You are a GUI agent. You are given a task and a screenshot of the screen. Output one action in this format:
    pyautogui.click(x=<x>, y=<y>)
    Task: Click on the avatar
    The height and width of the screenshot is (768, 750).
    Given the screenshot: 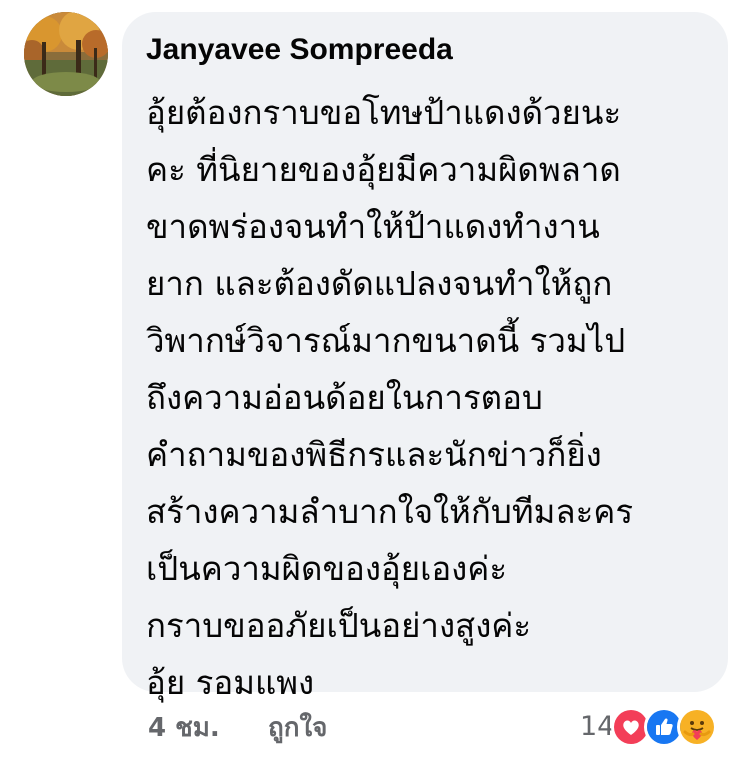 What is the action you would take?
    pyautogui.click(x=66, y=54)
    